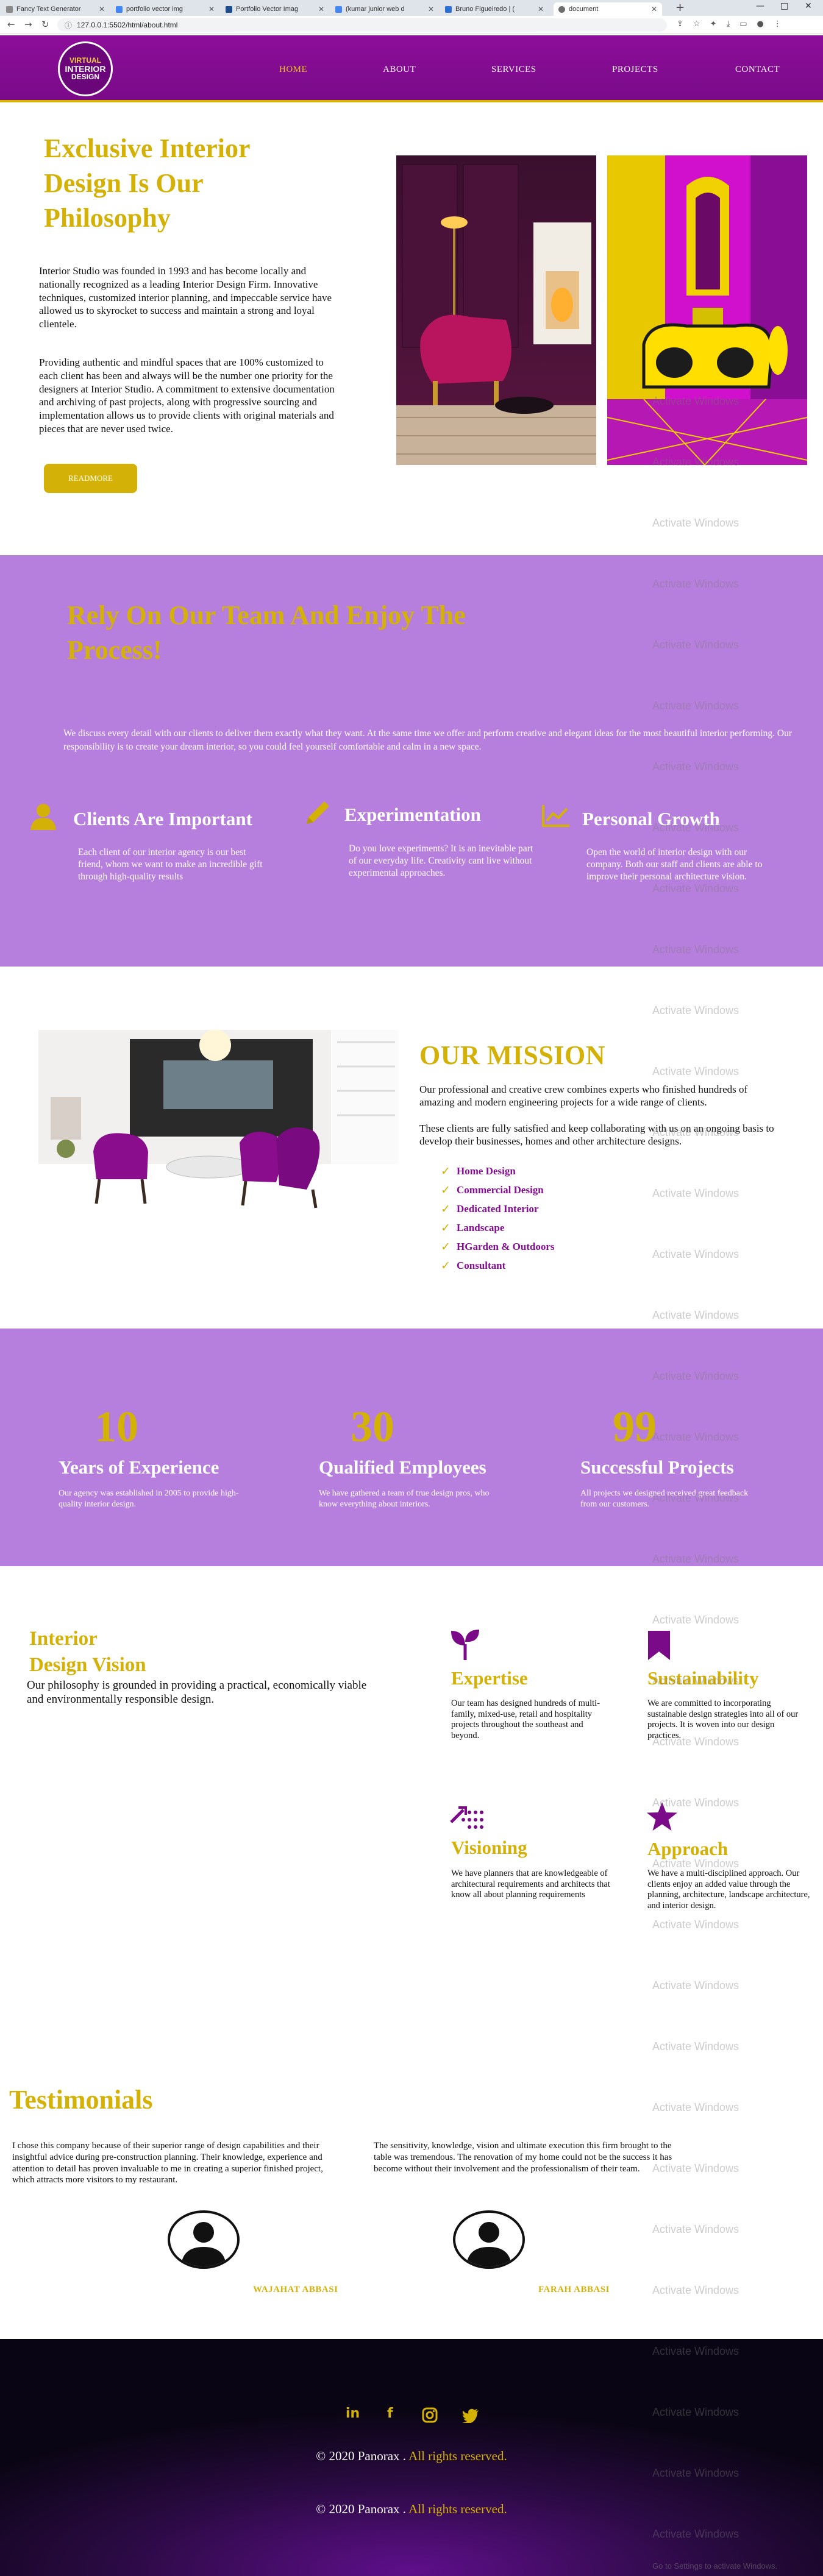 Image resolution: width=823 pixels, height=2576 pixels. I want to click on profile-icon: ●, so click(760, 24).